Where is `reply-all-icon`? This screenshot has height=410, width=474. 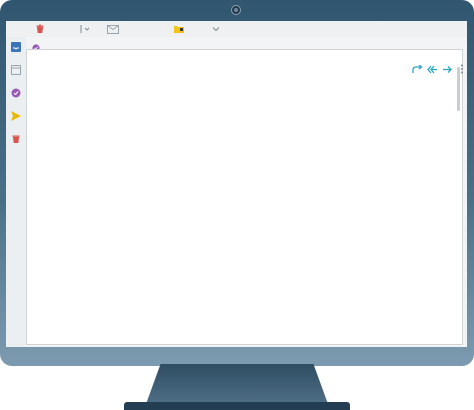
reply-all-icon is located at coordinates (432, 69).